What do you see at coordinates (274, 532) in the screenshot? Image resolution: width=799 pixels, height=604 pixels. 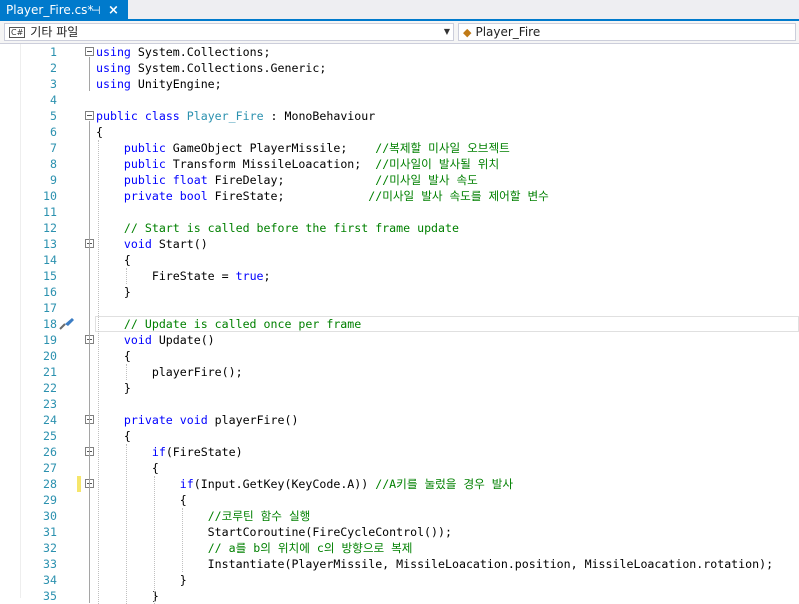 I see `code-text: StartCoroutine(FireCycleControl());` at bounding box center [274, 532].